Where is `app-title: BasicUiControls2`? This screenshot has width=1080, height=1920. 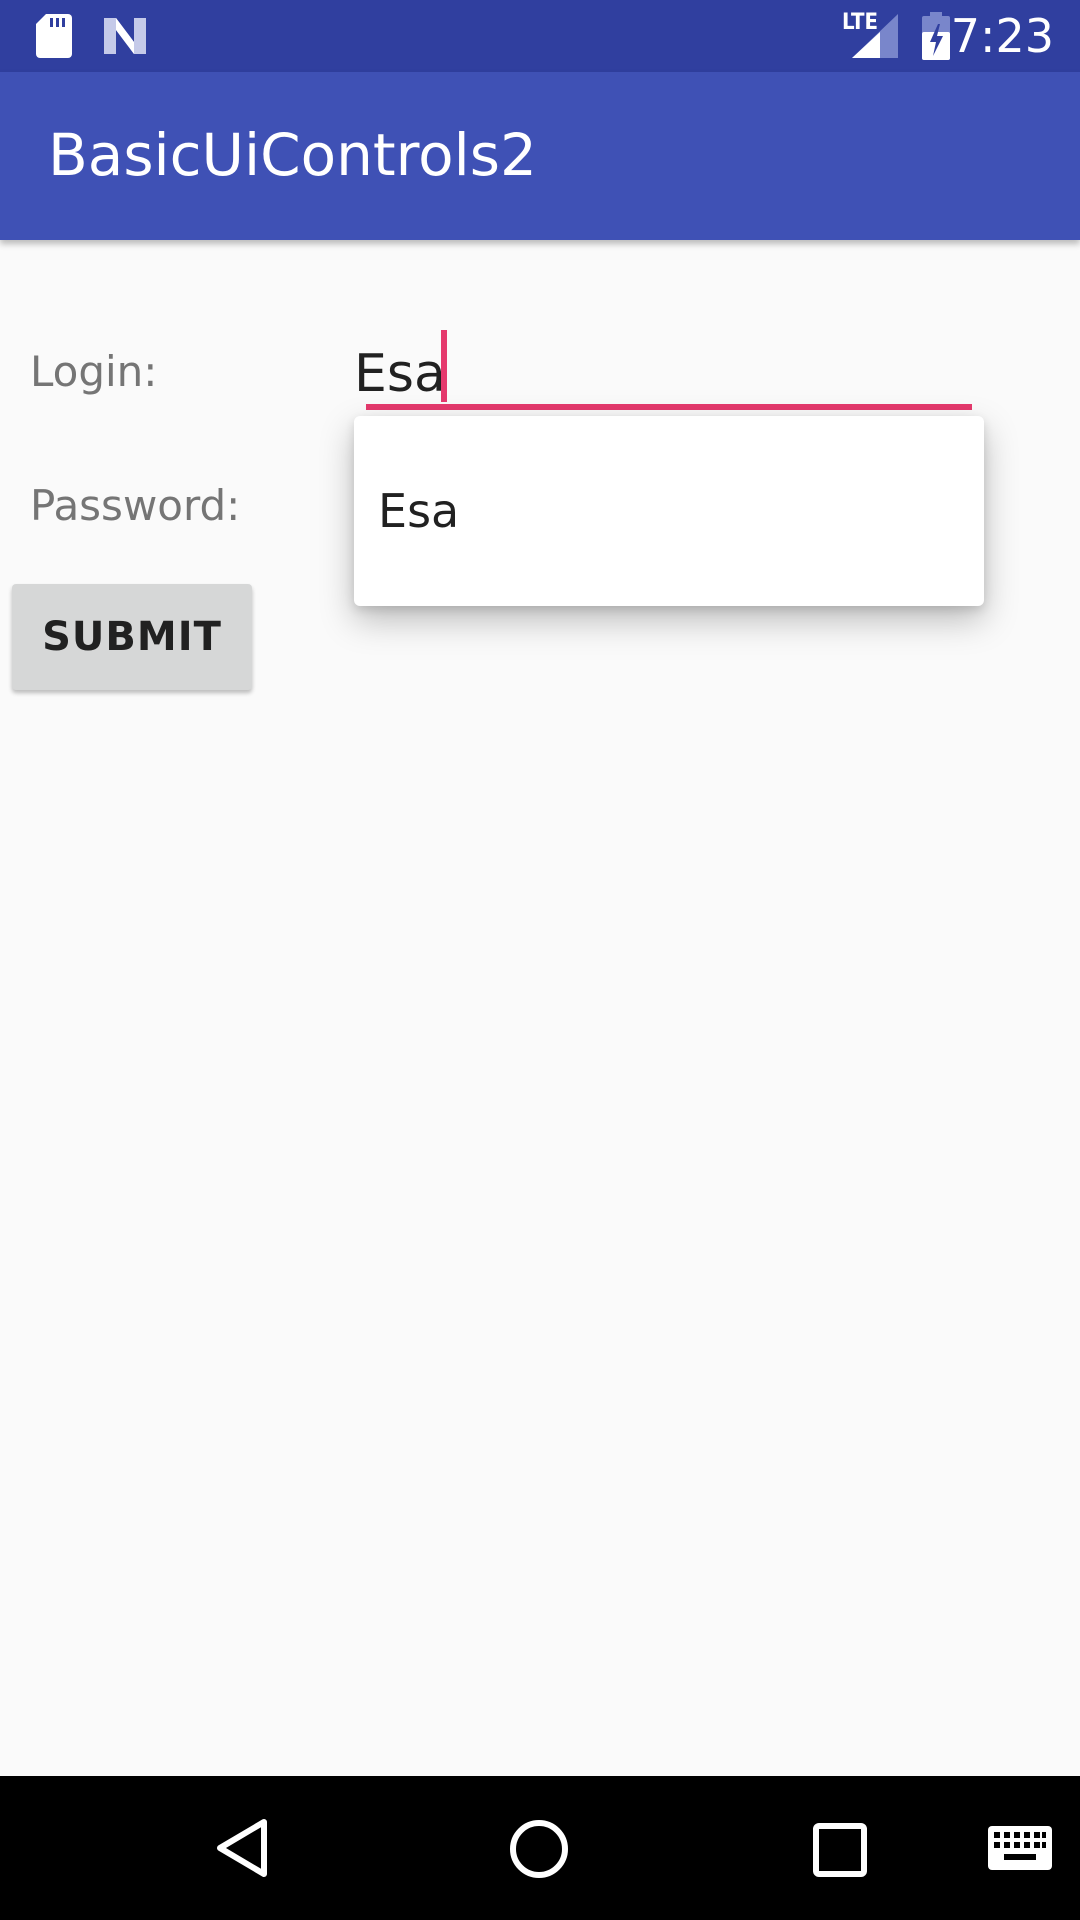
app-title: BasicUiControls2 is located at coordinates (292, 155).